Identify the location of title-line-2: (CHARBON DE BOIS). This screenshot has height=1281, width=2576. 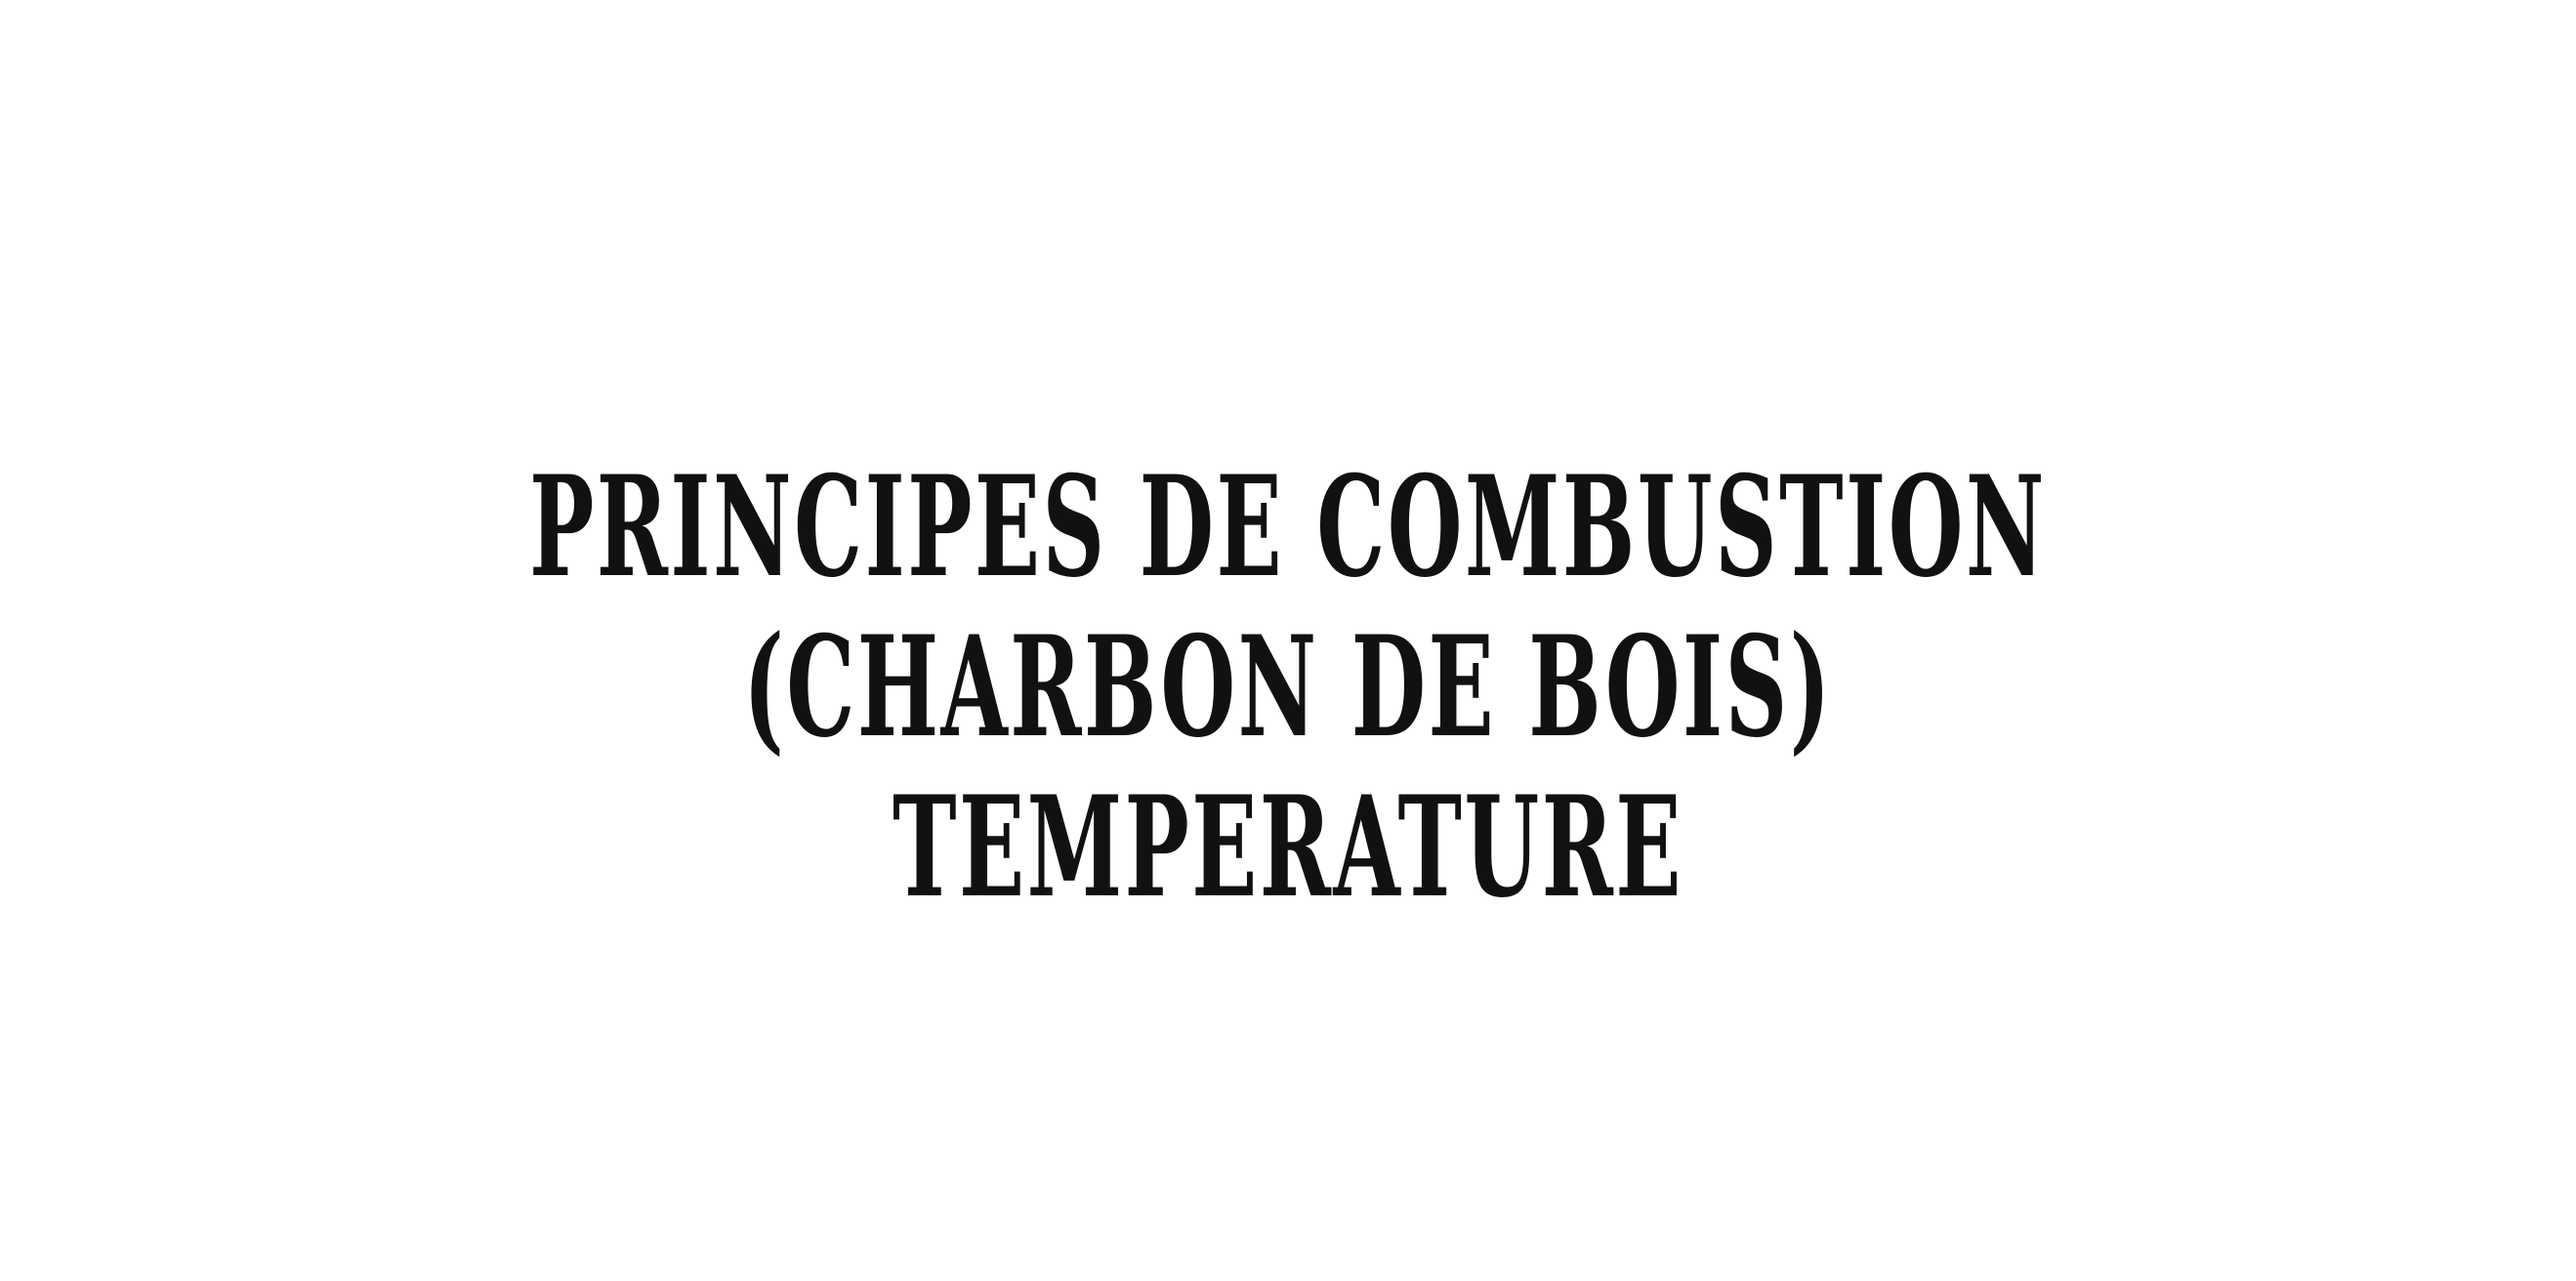
(1288, 687).